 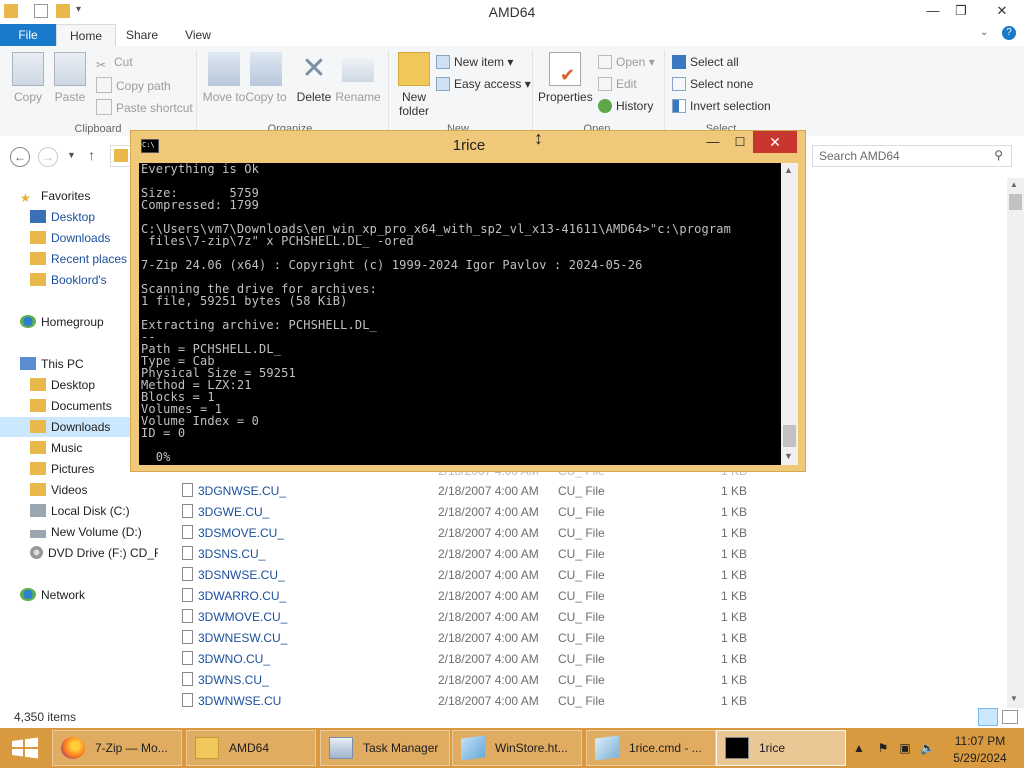 What do you see at coordinates (488, 491) in the screenshot?
I see `file-date: 2/18/2007 4:00 AM` at bounding box center [488, 491].